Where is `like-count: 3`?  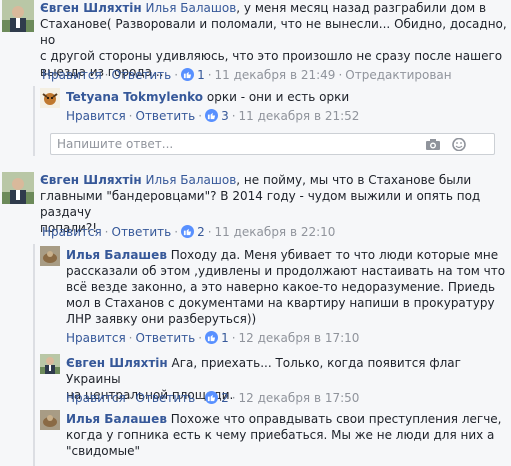
like-count: 3 is located at coordinates (225, 116).